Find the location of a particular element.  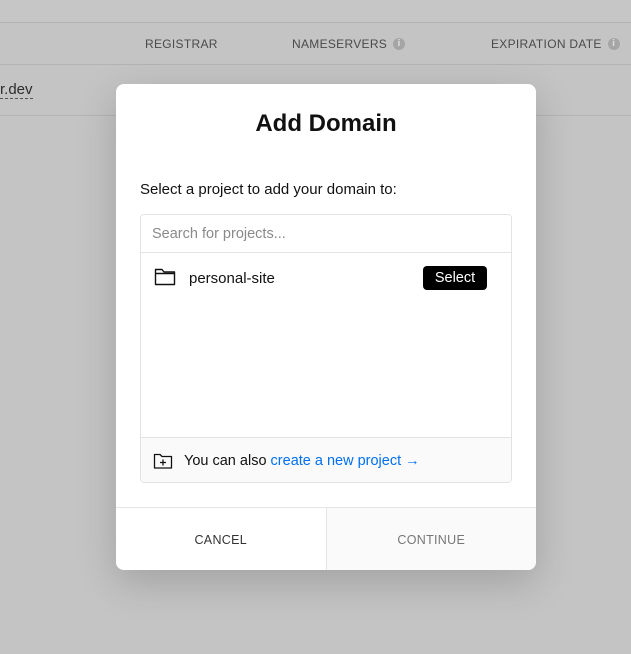

project-list-item: personal-site Select is located at coordinates (326, 278).